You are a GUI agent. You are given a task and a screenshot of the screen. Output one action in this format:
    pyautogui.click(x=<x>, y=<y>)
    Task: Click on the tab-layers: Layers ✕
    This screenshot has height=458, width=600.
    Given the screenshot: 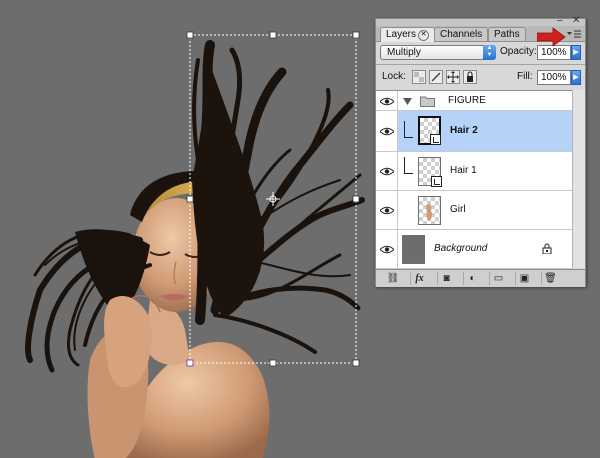 What is the action you would take?
    pyautogui.click(x=408, y=34)
    